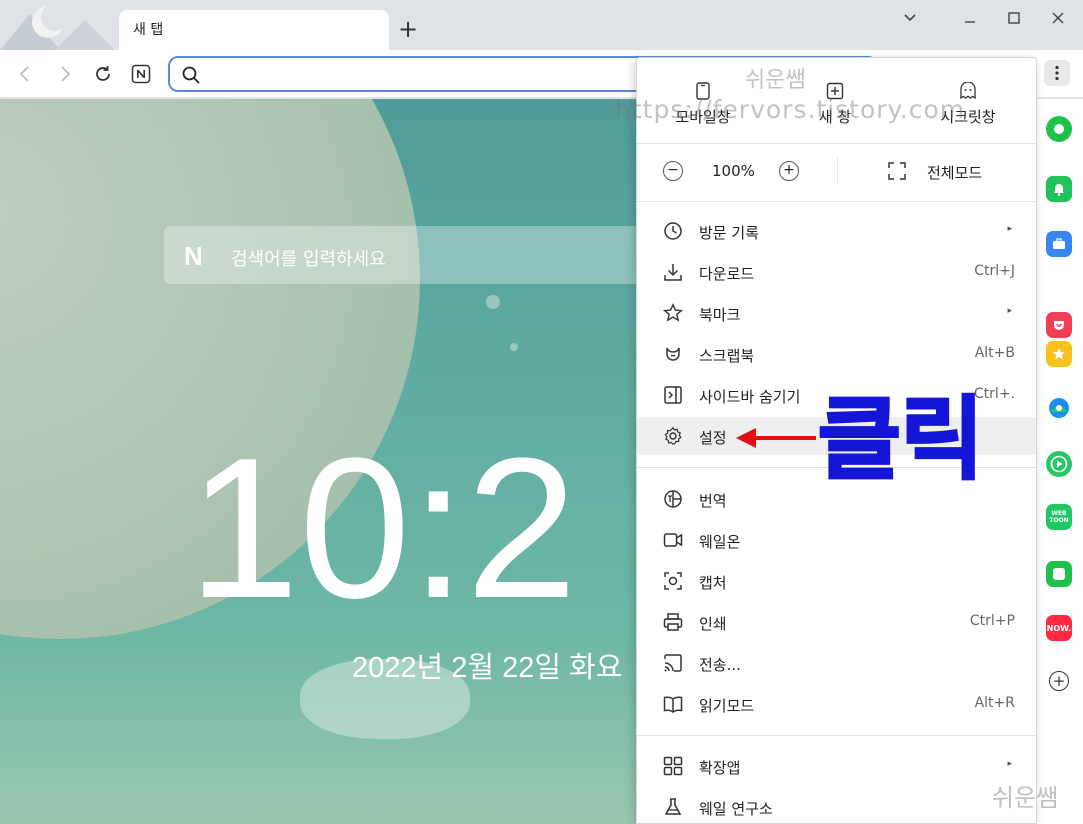 Image resolution: width=1083 pixels, height=824 pixels. What do you see at coordinates (673, 231) in the screenshot?
I see `history-icon` at bounding box center [673, 231].